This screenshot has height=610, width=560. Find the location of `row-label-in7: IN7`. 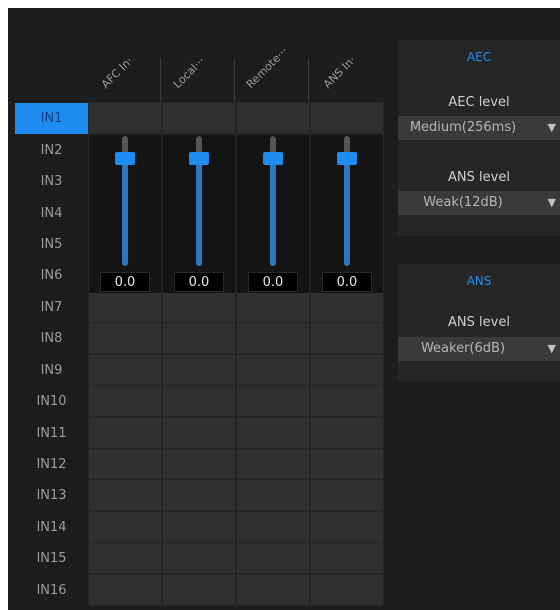

row-label-in7: IN7 is located at coordinates (51, 307).